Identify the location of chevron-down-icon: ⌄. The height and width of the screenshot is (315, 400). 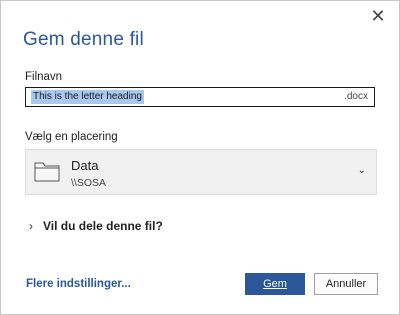
(362, 170).